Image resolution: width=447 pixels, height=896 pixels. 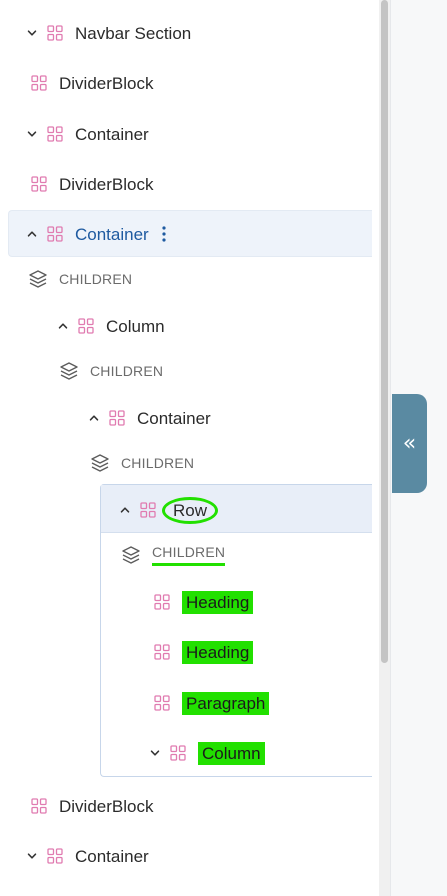 I want to click on tree-item-label: Paragraph, so click(x=226, y=703).